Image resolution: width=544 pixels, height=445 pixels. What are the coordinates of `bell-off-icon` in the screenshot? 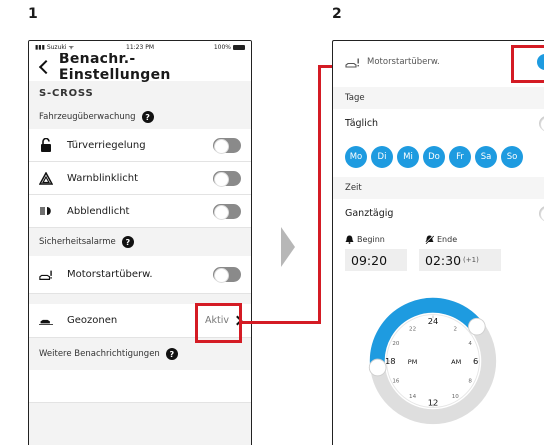 It's located at (429, 239).